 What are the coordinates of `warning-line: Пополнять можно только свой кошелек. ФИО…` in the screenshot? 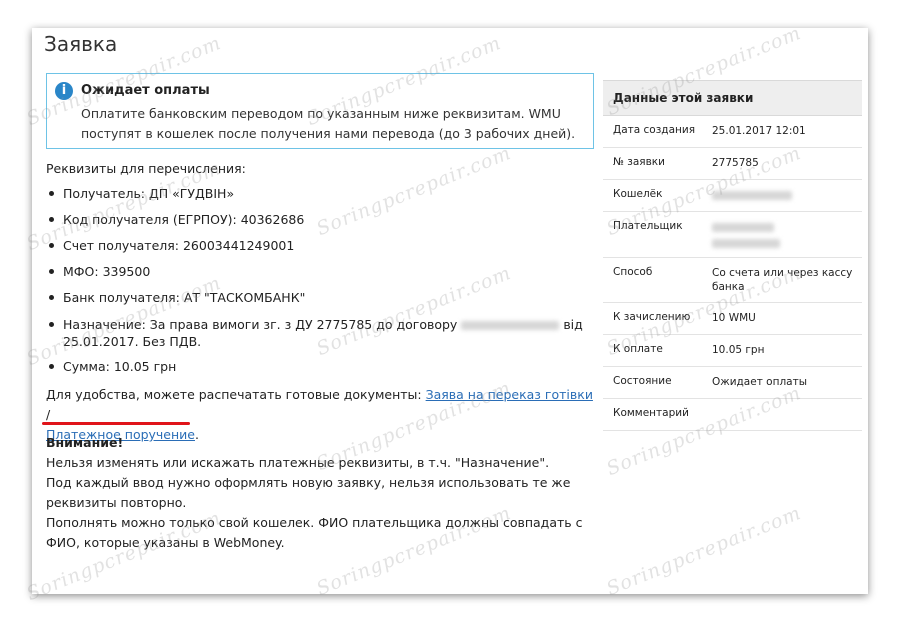 It's located at (314, 532).